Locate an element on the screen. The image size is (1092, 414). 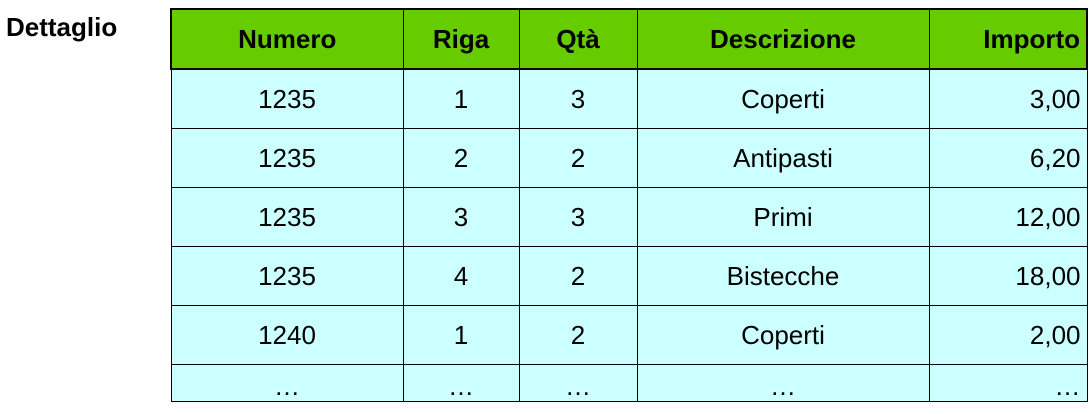
table-row: 1235 2 2 Antipasti 6,20 is located at coordinates (629, 158).